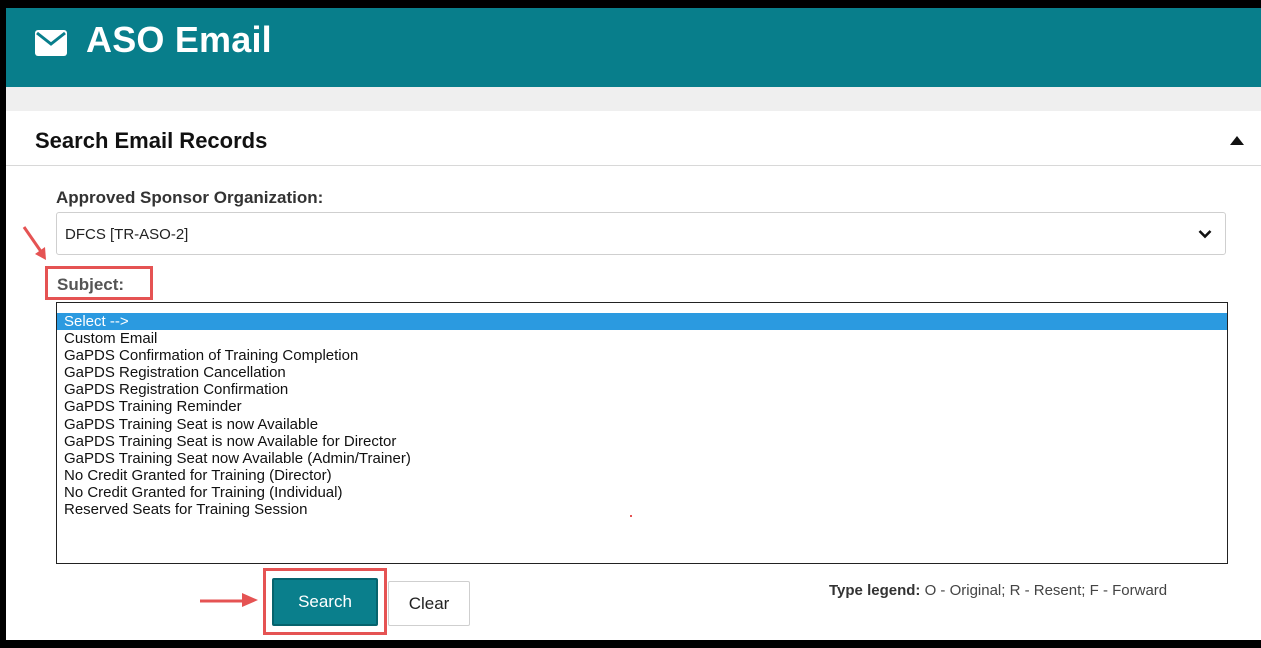  I want to click on envelope-icon, so click(51, 43).